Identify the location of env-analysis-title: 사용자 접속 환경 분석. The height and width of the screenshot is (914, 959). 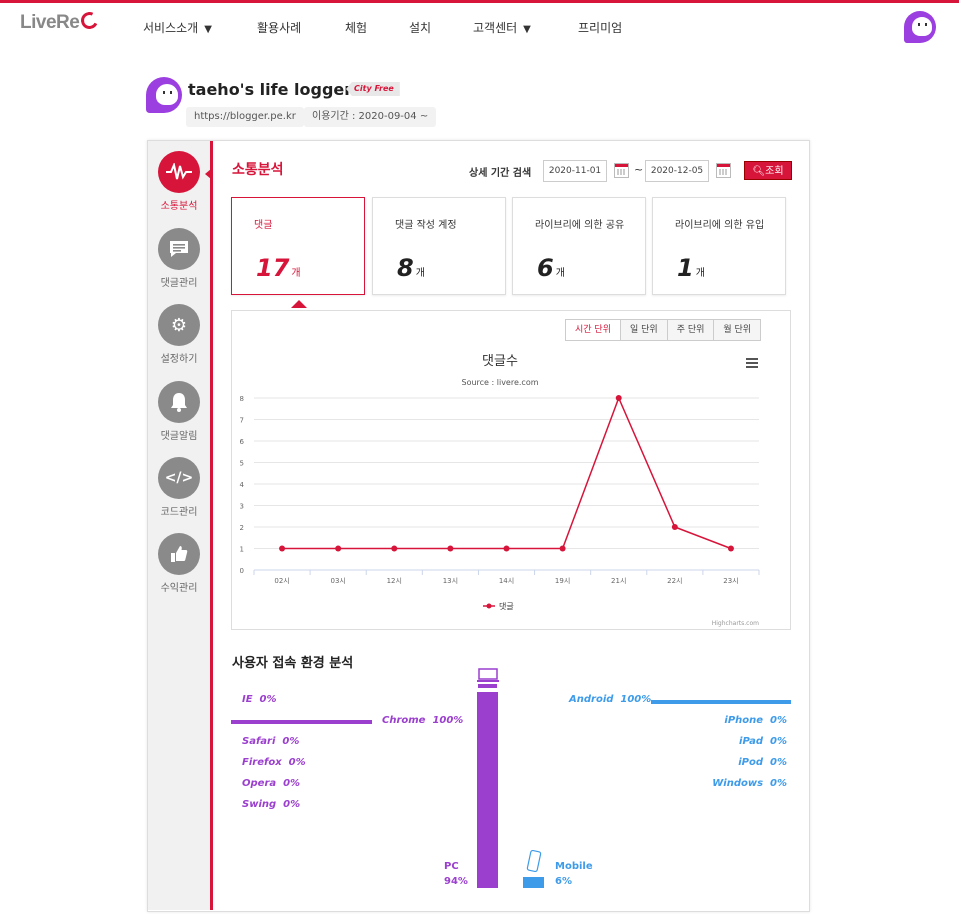
(293, 663).